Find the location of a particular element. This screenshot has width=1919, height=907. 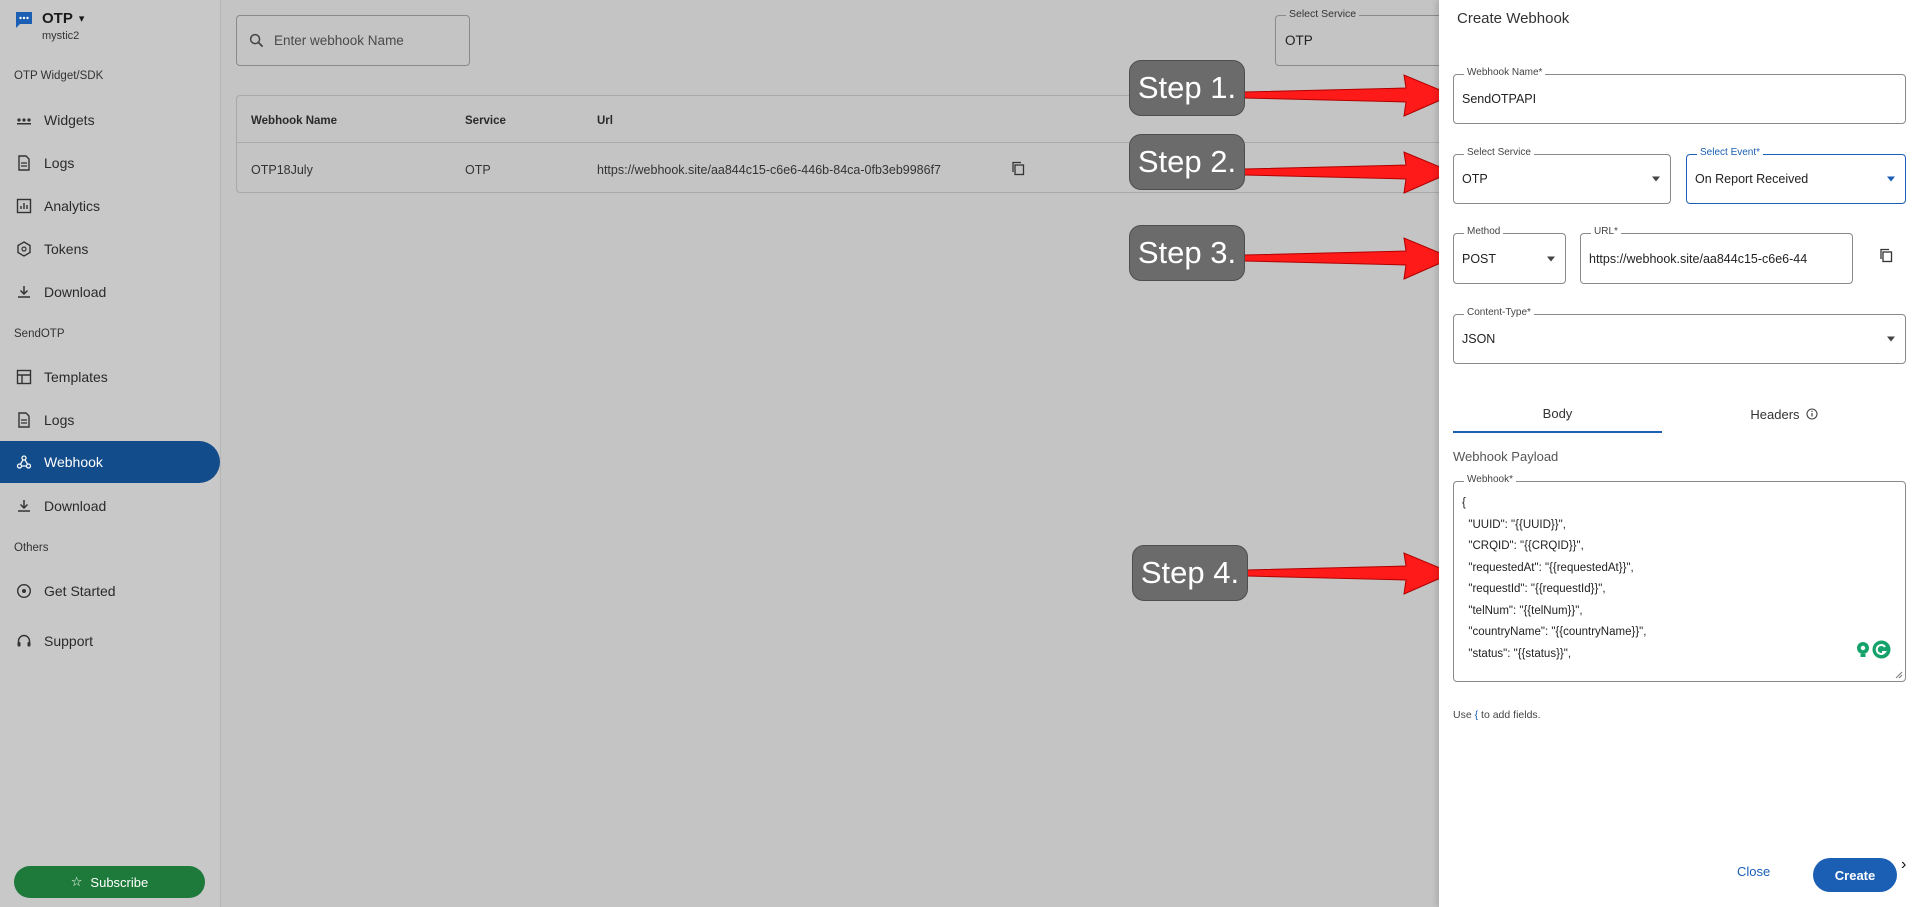

event-select-field: Select Event* On Report Received is located at coordinates (1796, 175).